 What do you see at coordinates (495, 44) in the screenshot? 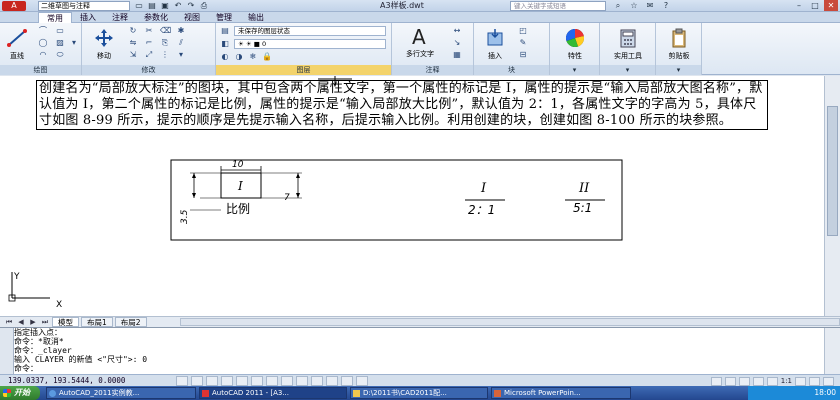
I see `insert-block-button: 插入` at bounding box center [495, 44].